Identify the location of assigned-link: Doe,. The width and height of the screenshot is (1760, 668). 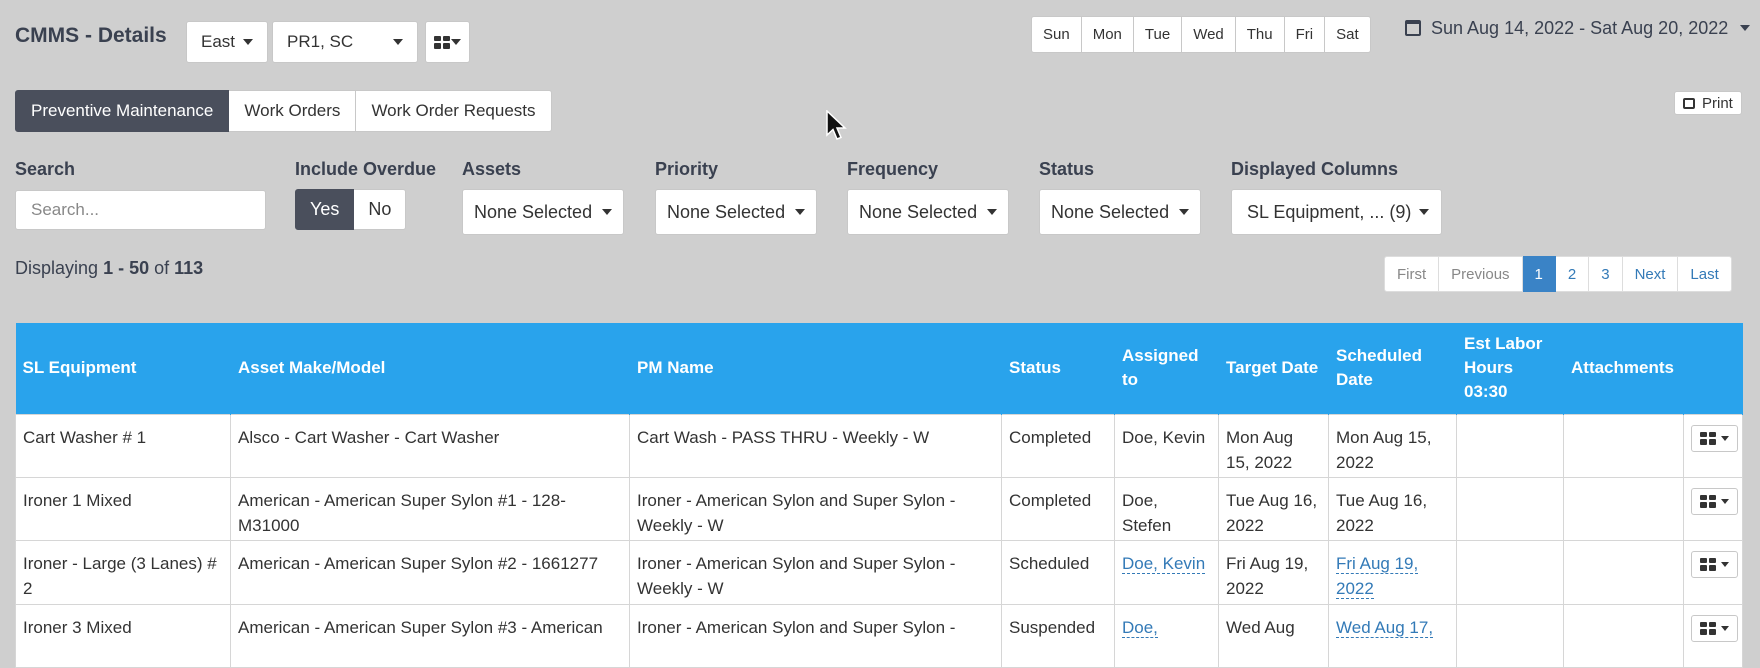
(1140, 627).